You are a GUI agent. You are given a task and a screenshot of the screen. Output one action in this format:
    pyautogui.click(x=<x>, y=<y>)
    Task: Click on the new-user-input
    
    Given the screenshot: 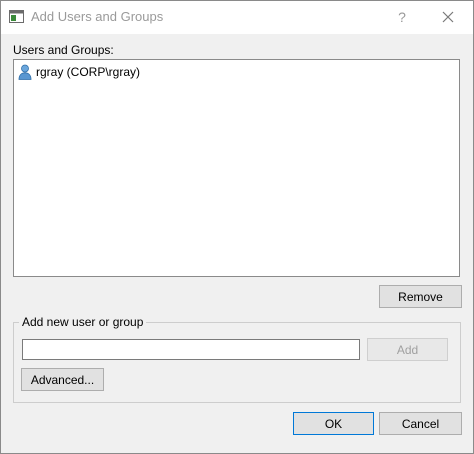 What is the action you would take?
    pyautogui.click(x=191, y=349)
    